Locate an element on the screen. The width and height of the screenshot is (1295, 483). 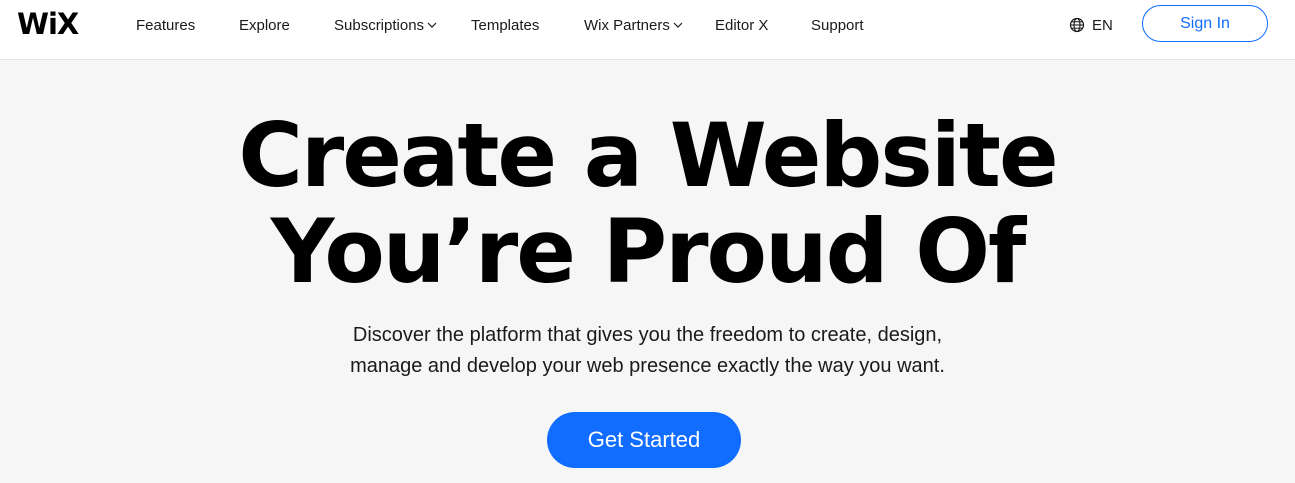
globe-icon is located at coordinates (1077, 25).